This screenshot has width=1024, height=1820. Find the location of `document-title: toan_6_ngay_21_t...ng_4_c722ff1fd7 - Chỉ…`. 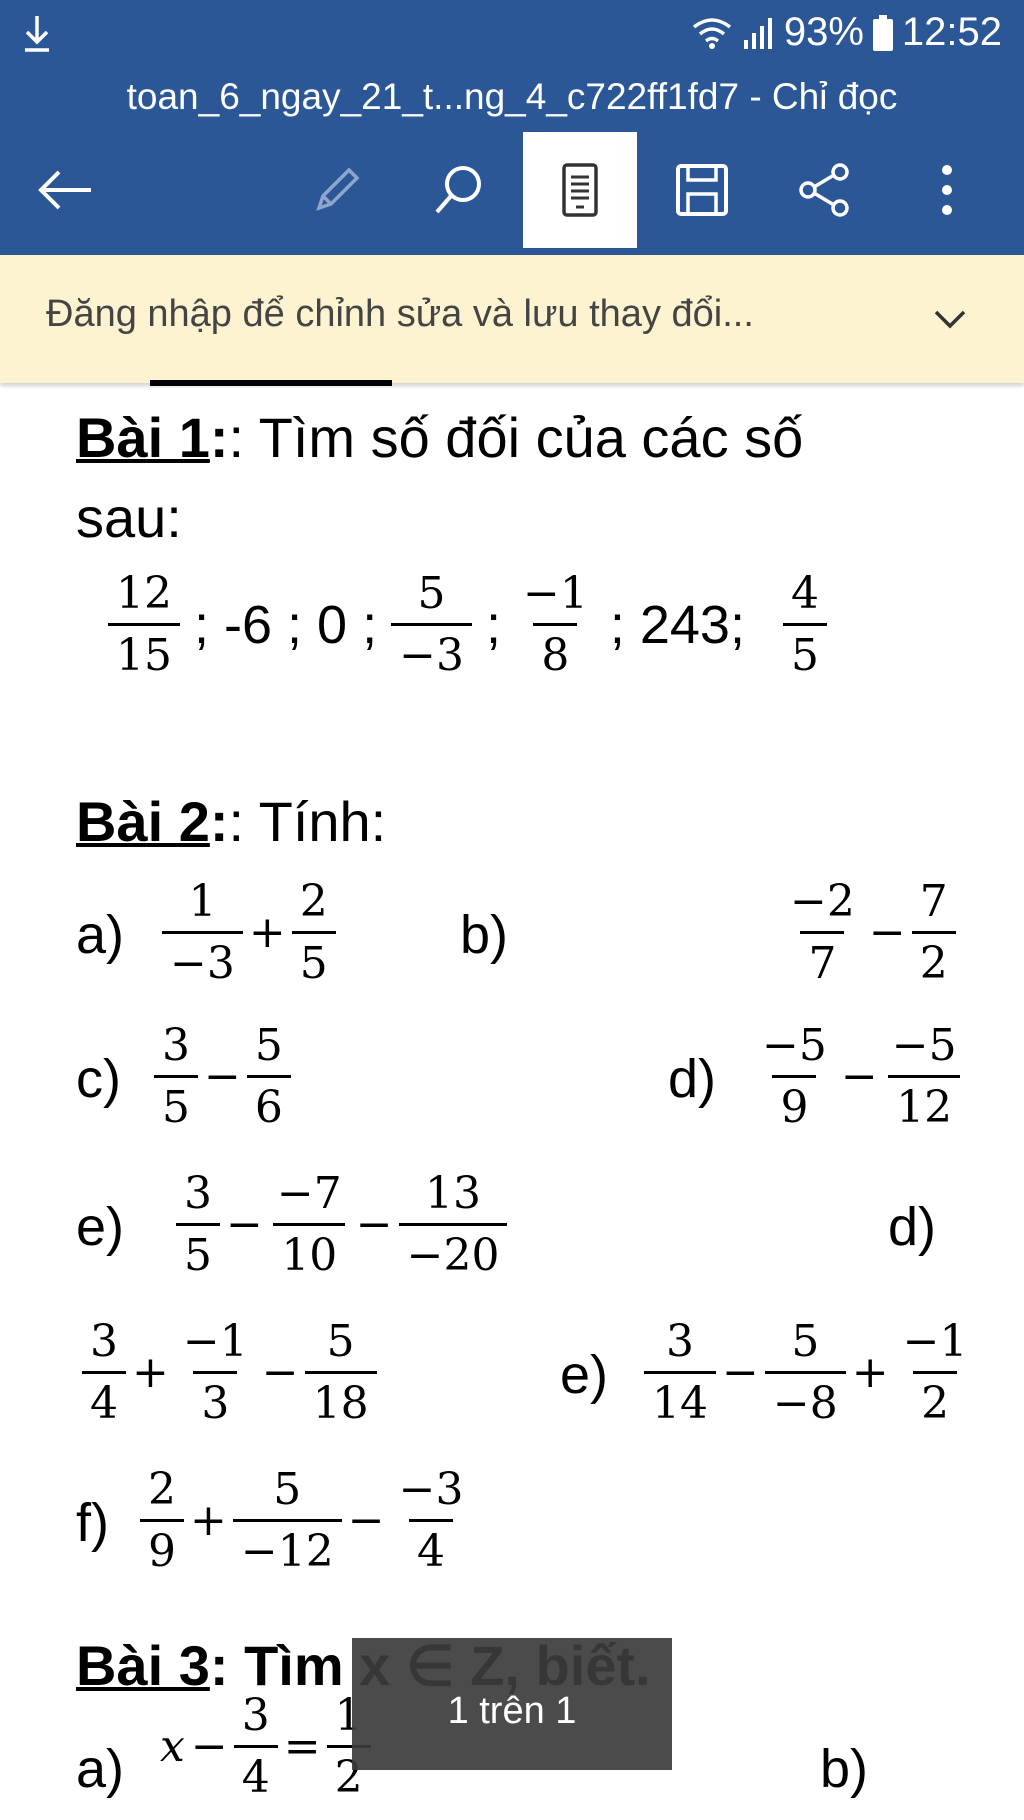

document-title: toan_6_ngay_21_t...ng_4_c722ff1fd7 - Chỉ… is located at coordinates (512, 96).